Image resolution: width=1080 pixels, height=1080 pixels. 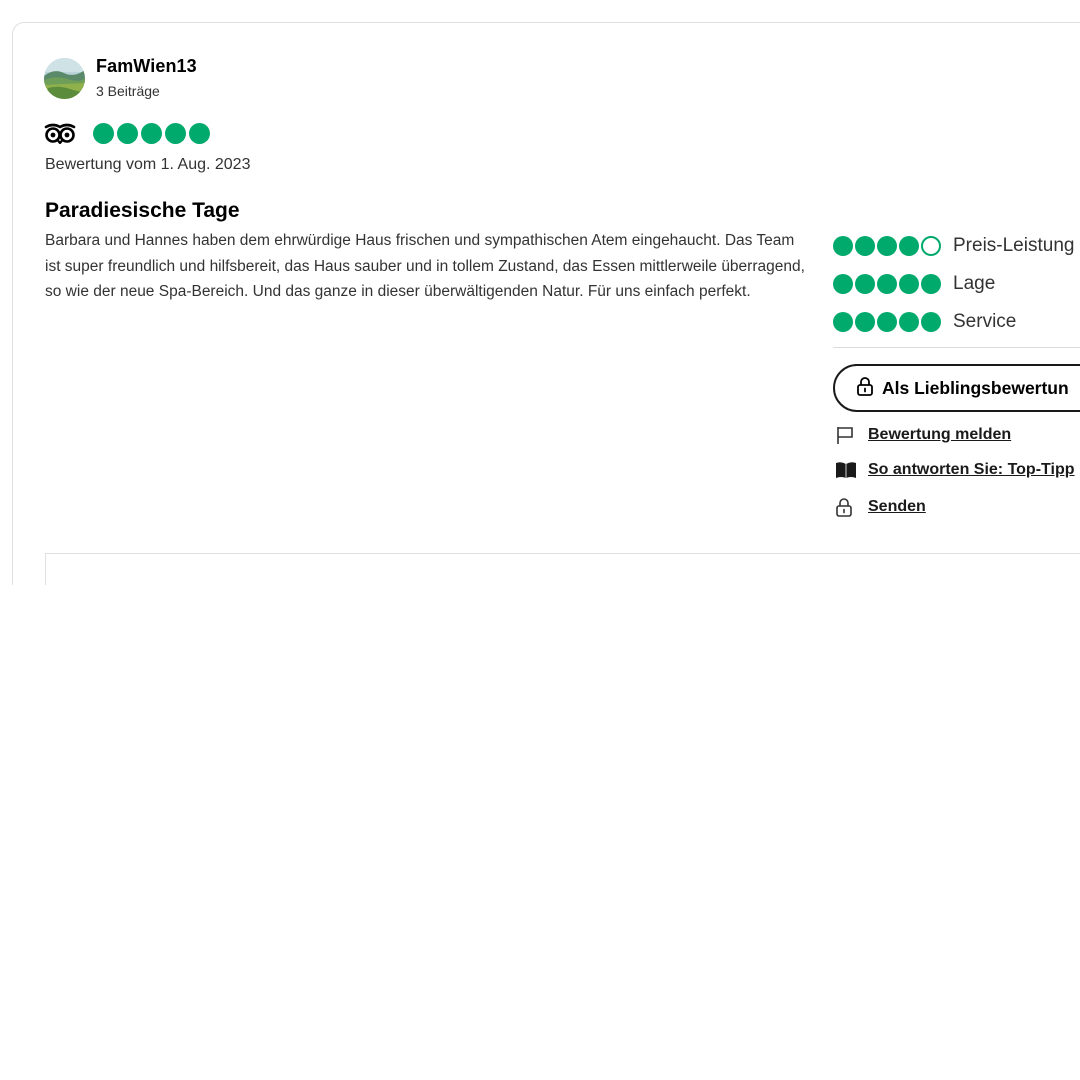 I want to click on send-row: Senden, so click(x=880, y=507).